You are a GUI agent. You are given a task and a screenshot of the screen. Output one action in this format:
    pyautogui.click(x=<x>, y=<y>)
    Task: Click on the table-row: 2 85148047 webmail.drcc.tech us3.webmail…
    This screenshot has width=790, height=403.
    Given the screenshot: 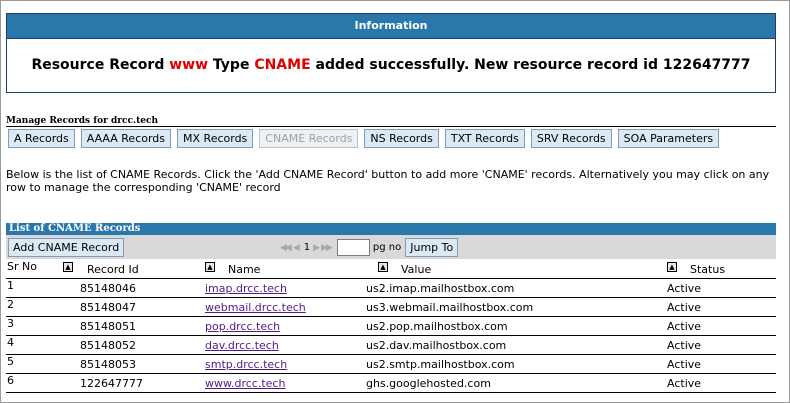 What is the action you would take?
    pyautogui.click(x=391, y=307)
    